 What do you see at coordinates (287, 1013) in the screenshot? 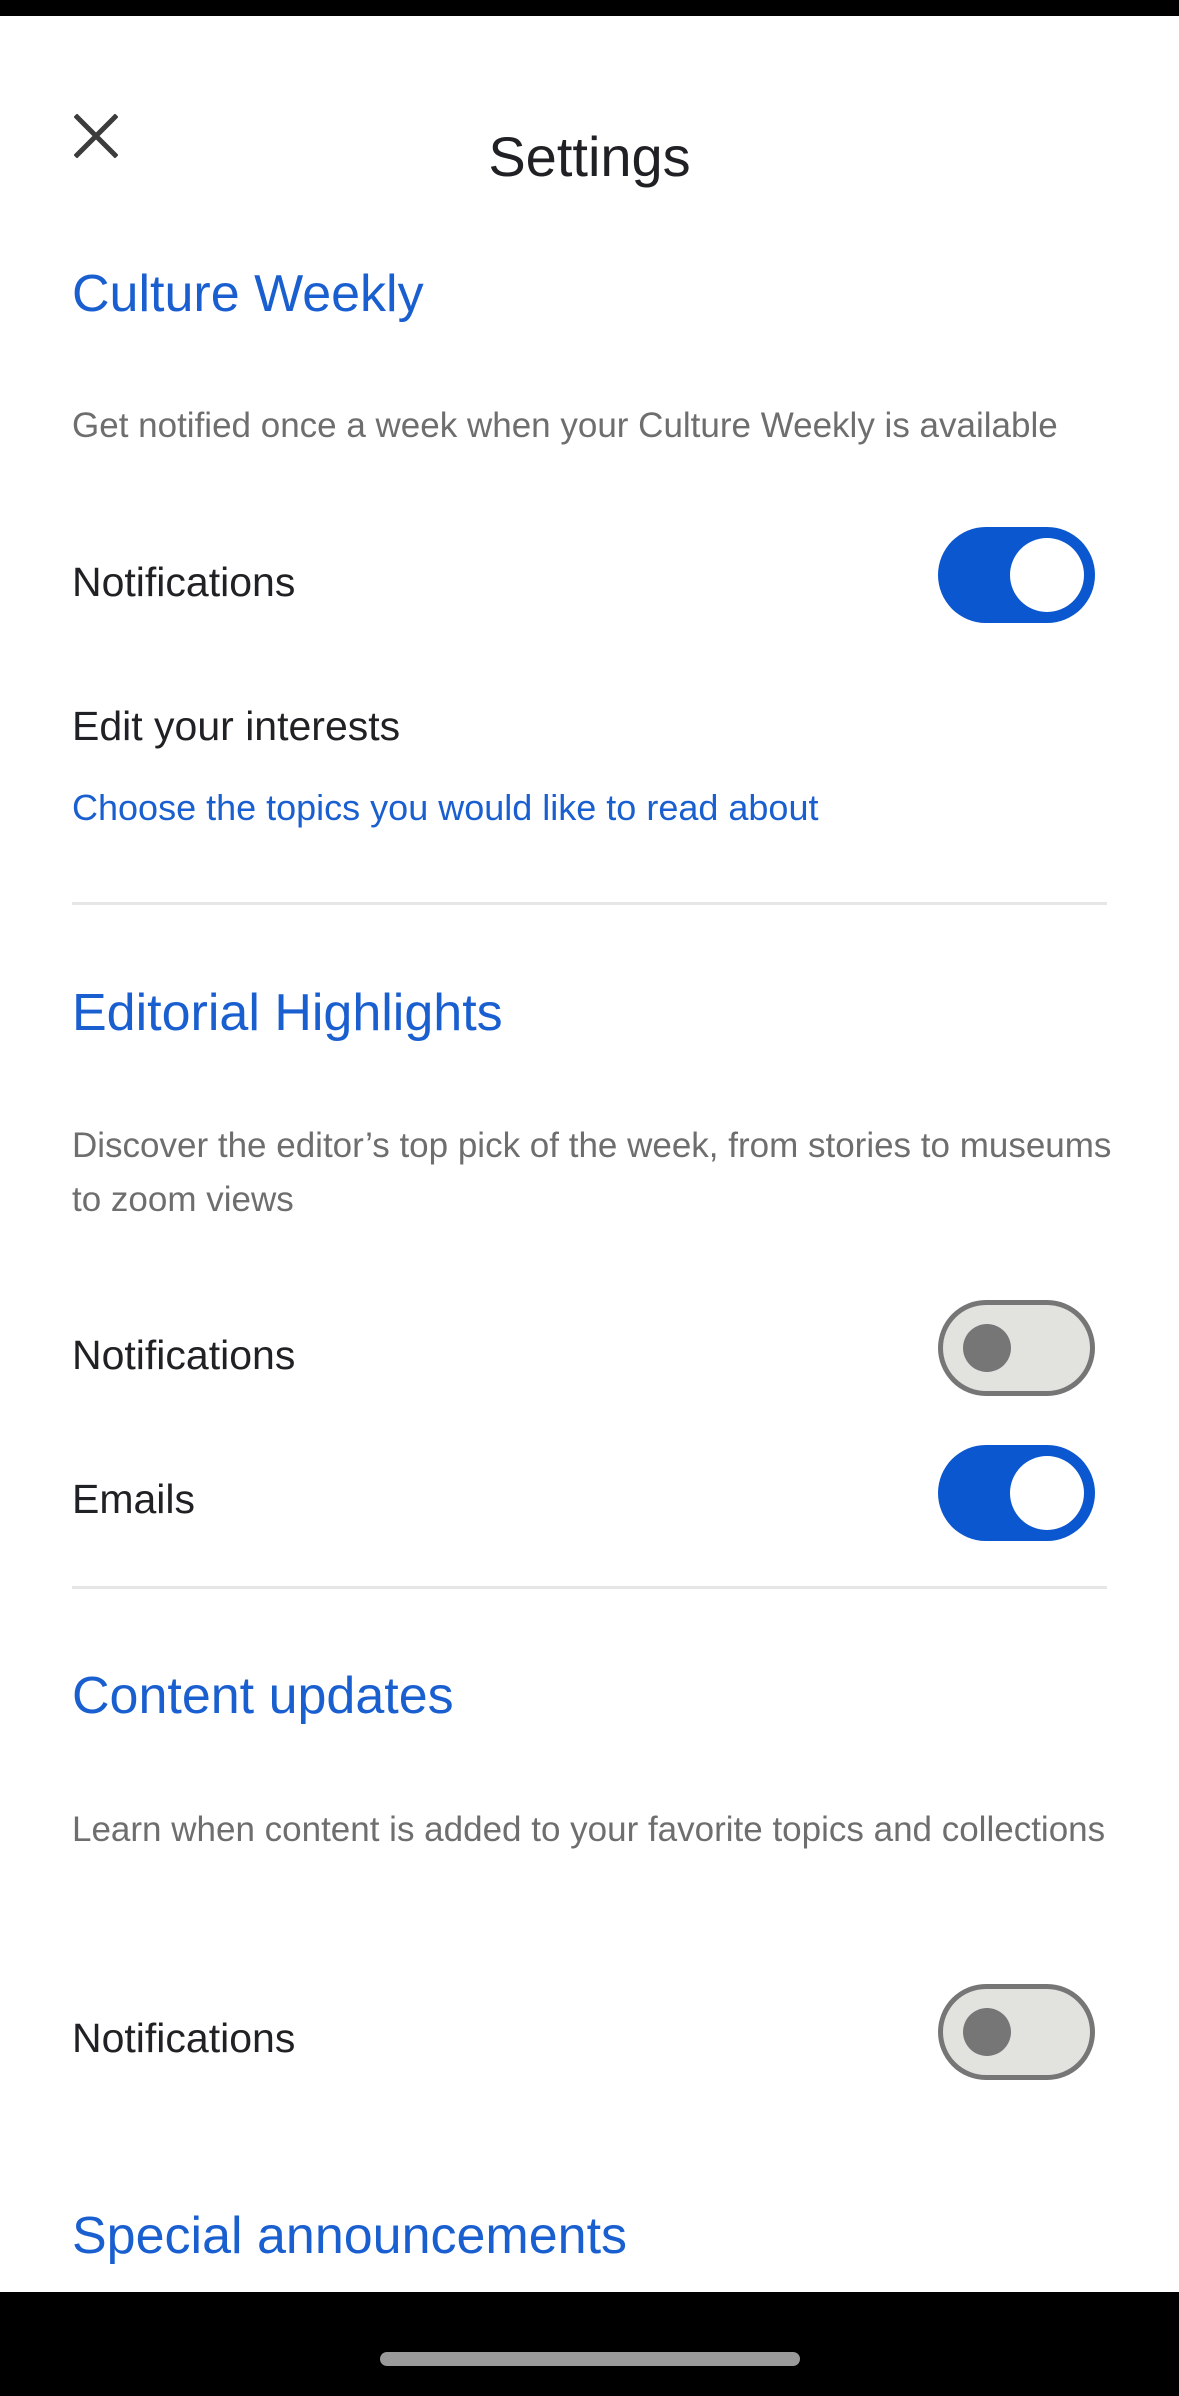
I see `section-title-editorial-highlights: Editorial Highlights` at bounding box center [287, 1013].